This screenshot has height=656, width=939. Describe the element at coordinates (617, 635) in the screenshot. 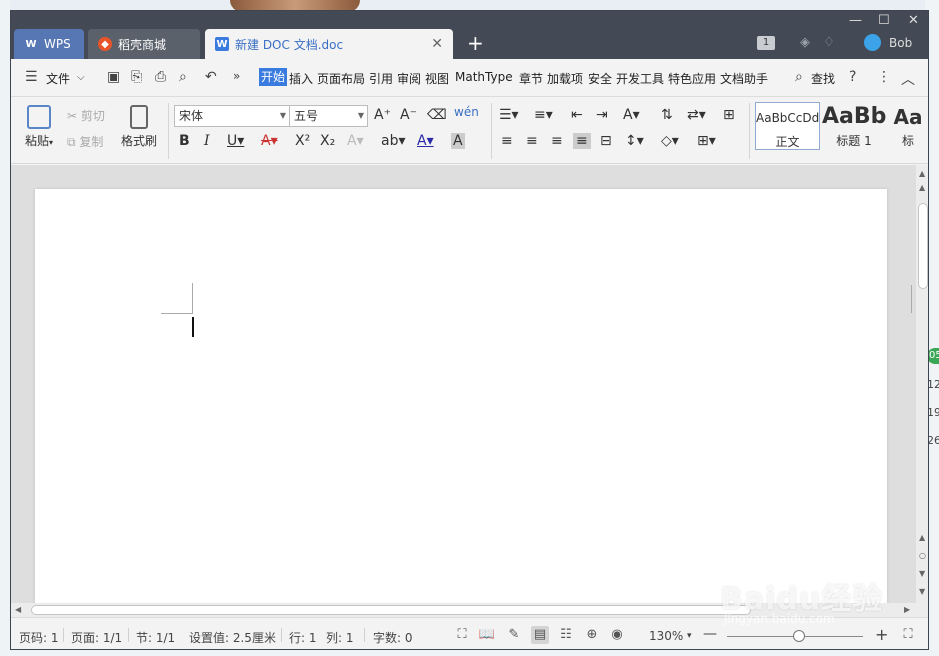

I see `eye-protection-icon: ◉` at that location.